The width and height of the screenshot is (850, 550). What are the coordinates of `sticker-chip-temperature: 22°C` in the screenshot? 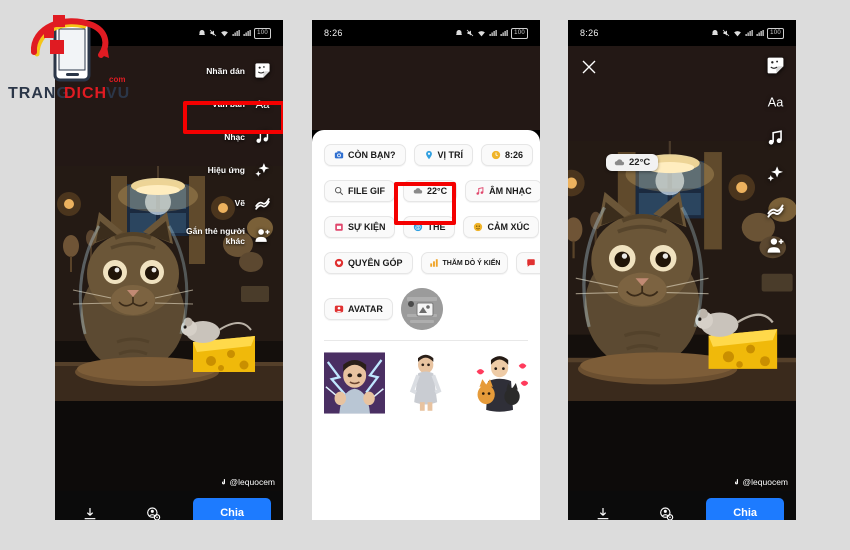 It's located at (430, 191).